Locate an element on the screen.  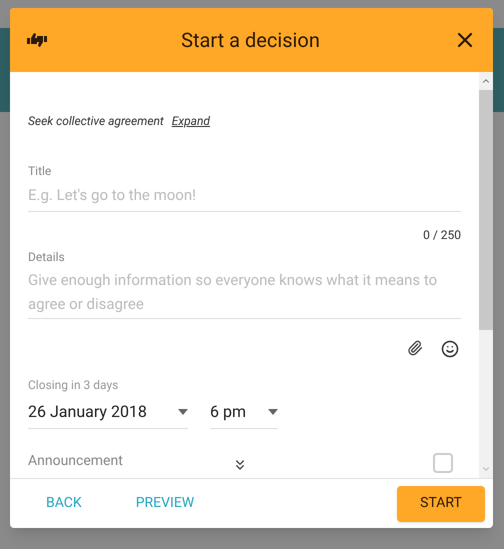
emoji-icon is located at coordinates (450, 349).